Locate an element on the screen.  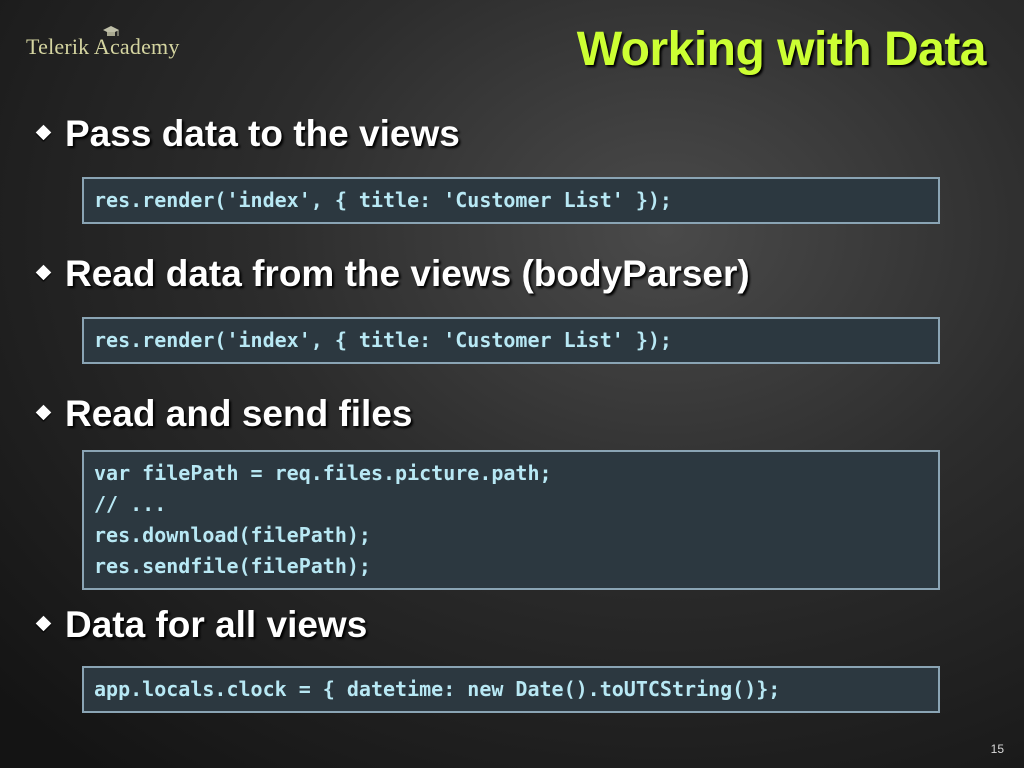
bullet-text: Data for all views is located at coordinates (216, 624).